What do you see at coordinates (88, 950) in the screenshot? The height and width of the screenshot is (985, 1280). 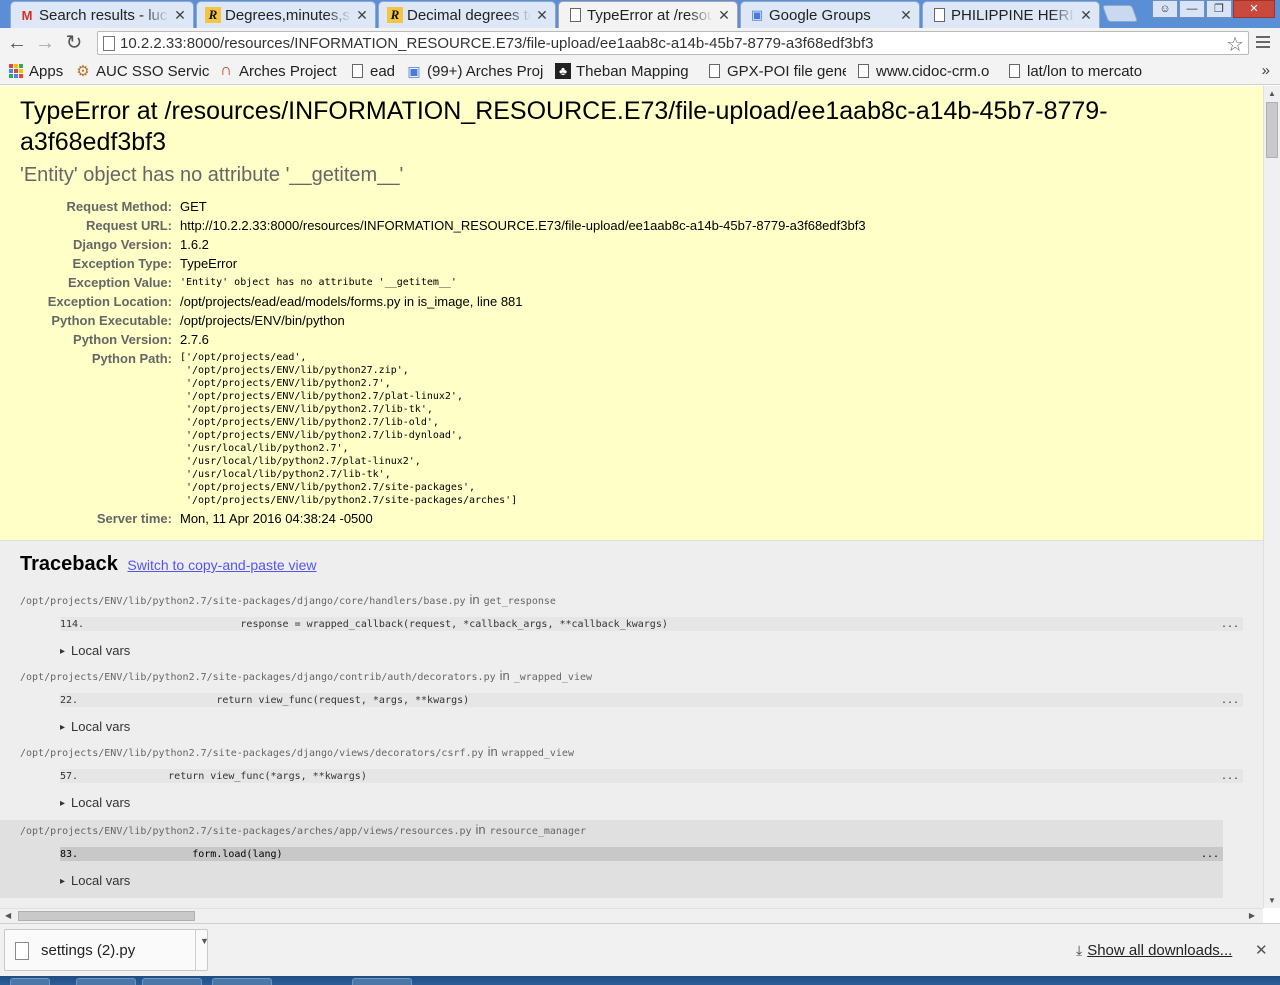 I see `download-file-name: settings (2).py` at bounding box center [88, 950].